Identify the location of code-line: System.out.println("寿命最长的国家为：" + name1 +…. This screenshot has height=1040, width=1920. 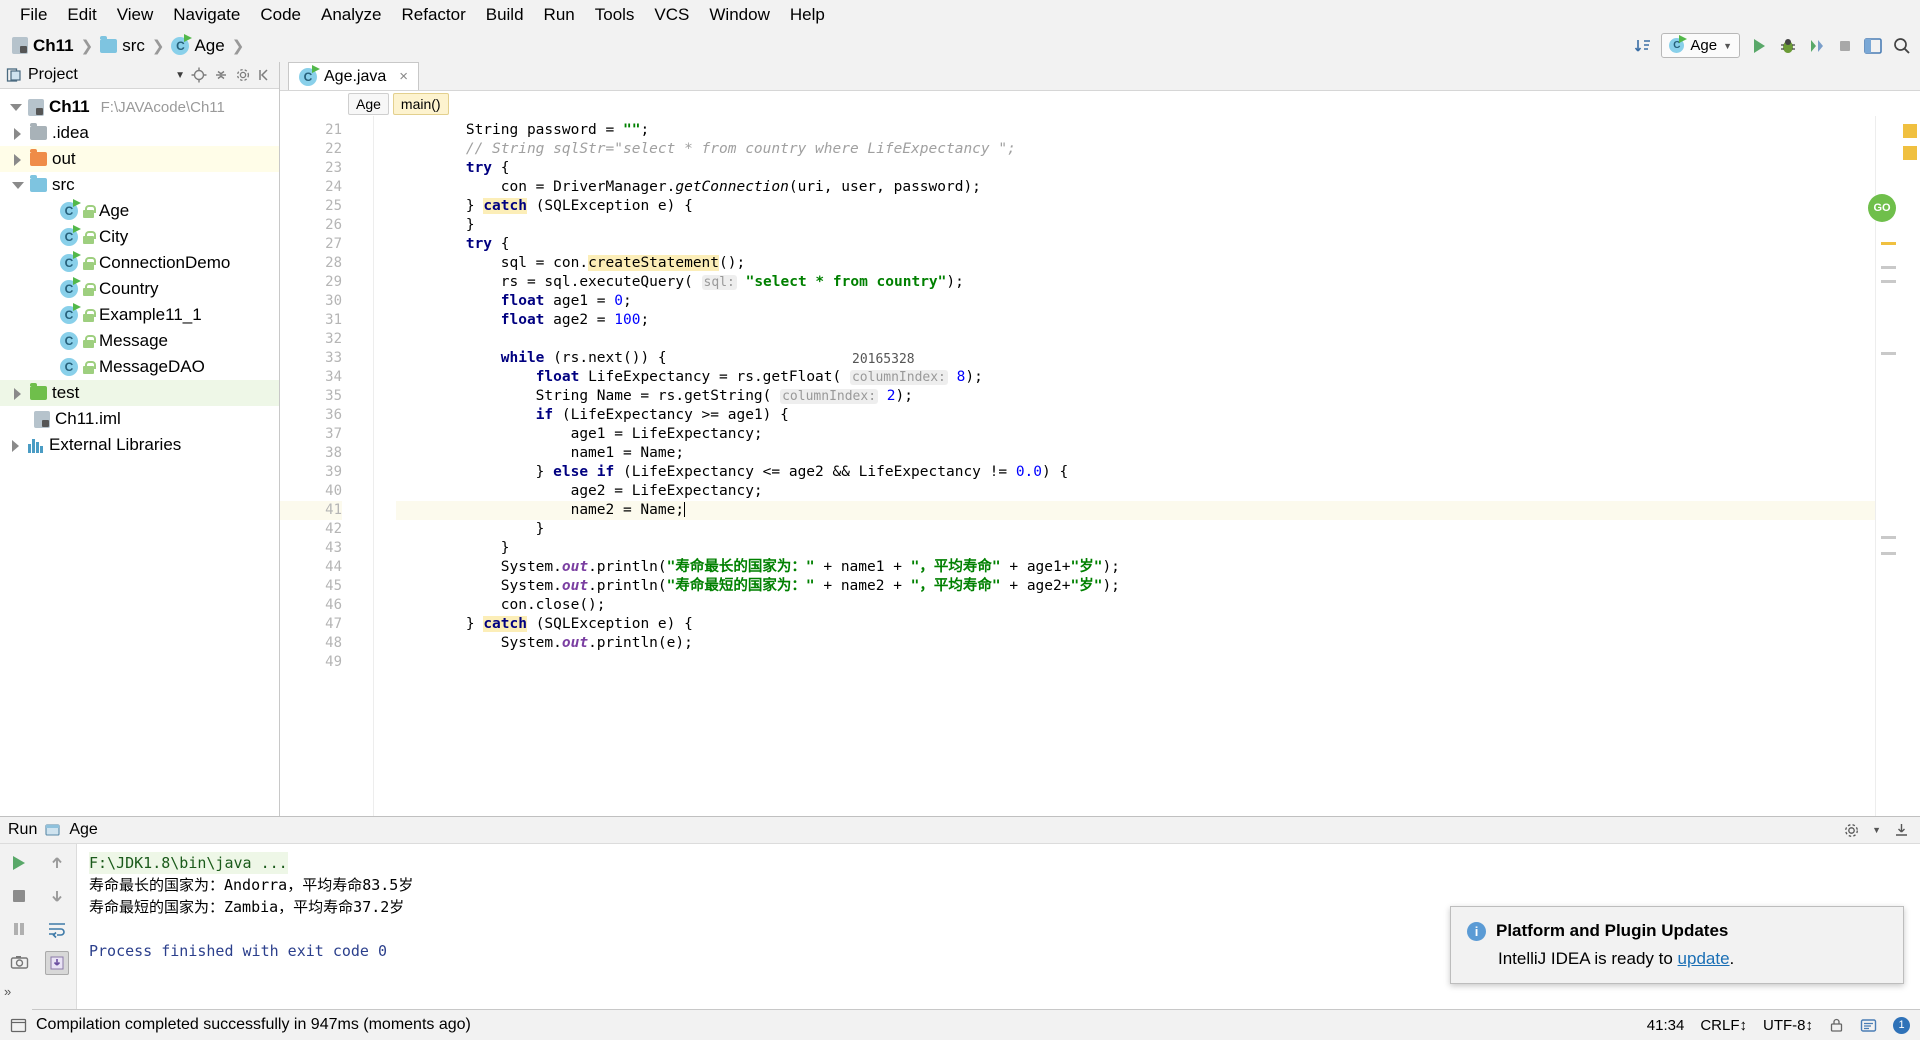
(1135, 567).